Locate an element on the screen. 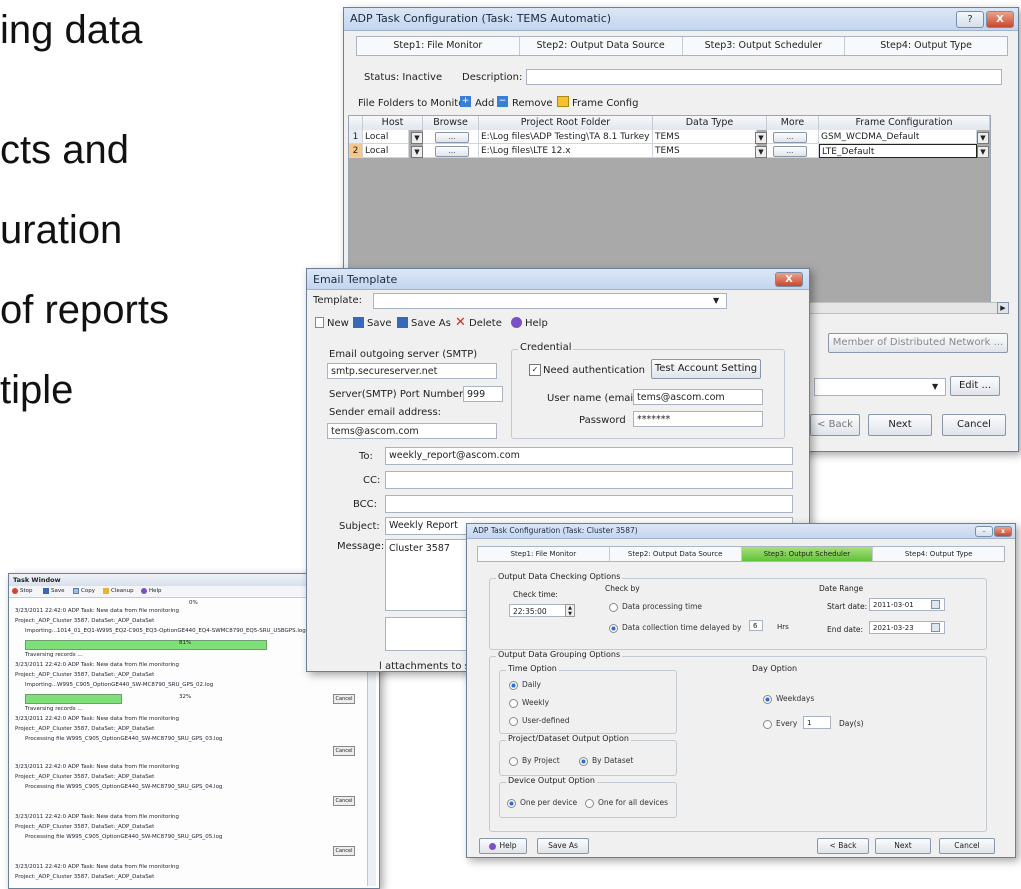 The width and height of the screenshot is (1021, 889). description-input is located at coordinates (764, 77).